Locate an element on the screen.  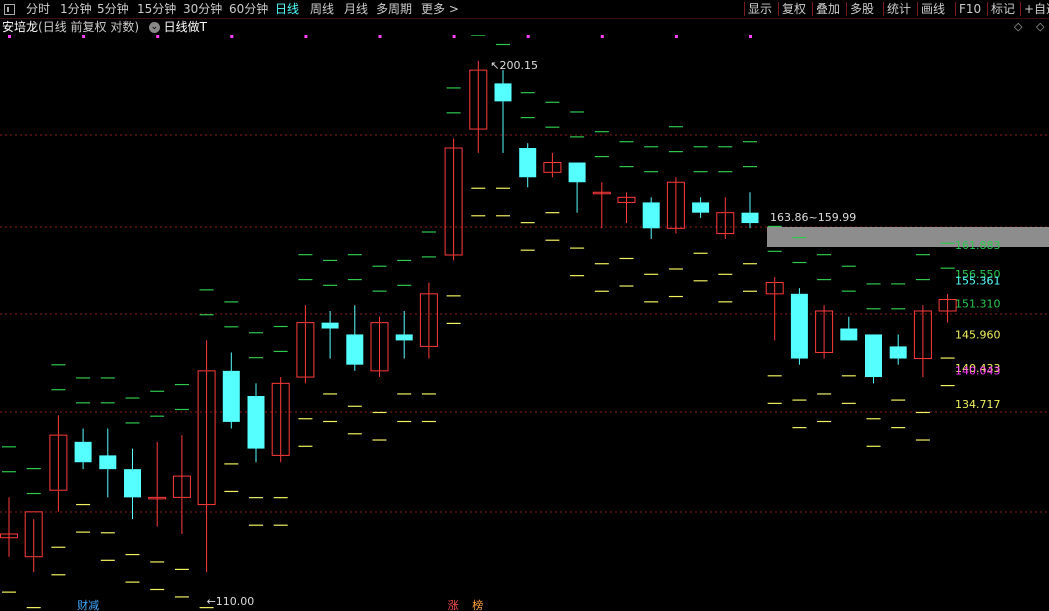
info-bar: 安培龙(日线 前复权 对数) ⌄ 日线做T is located at coordinates (103, 27).